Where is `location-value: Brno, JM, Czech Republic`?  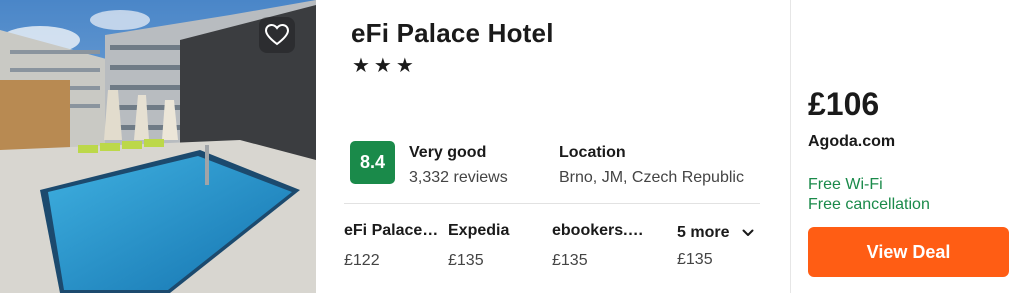 location-value: Brno, JM, Czech Republic is located at coordinates (651, 177).